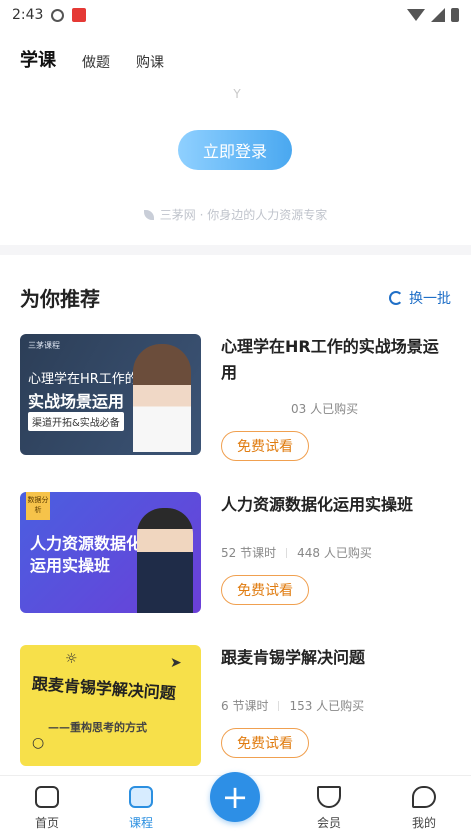  I want to click on course-title: 跟麦肯锡学解决问题, so click(336, 658).